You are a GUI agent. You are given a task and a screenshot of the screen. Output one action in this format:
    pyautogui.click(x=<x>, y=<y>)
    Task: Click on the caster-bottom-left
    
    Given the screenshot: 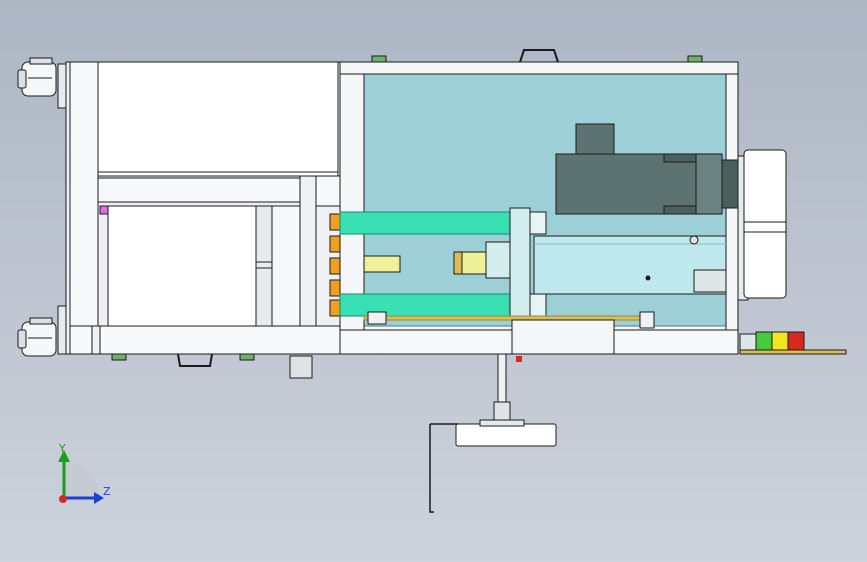 What is the action you would take?
    pyautogui.click(x=43, y=331)
    